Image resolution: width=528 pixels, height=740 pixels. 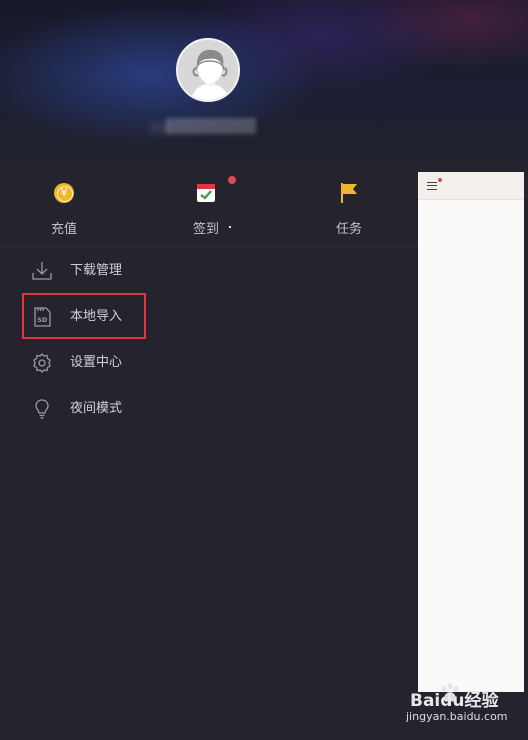 I want to click on flag-icon, so click(x=349, y=193).